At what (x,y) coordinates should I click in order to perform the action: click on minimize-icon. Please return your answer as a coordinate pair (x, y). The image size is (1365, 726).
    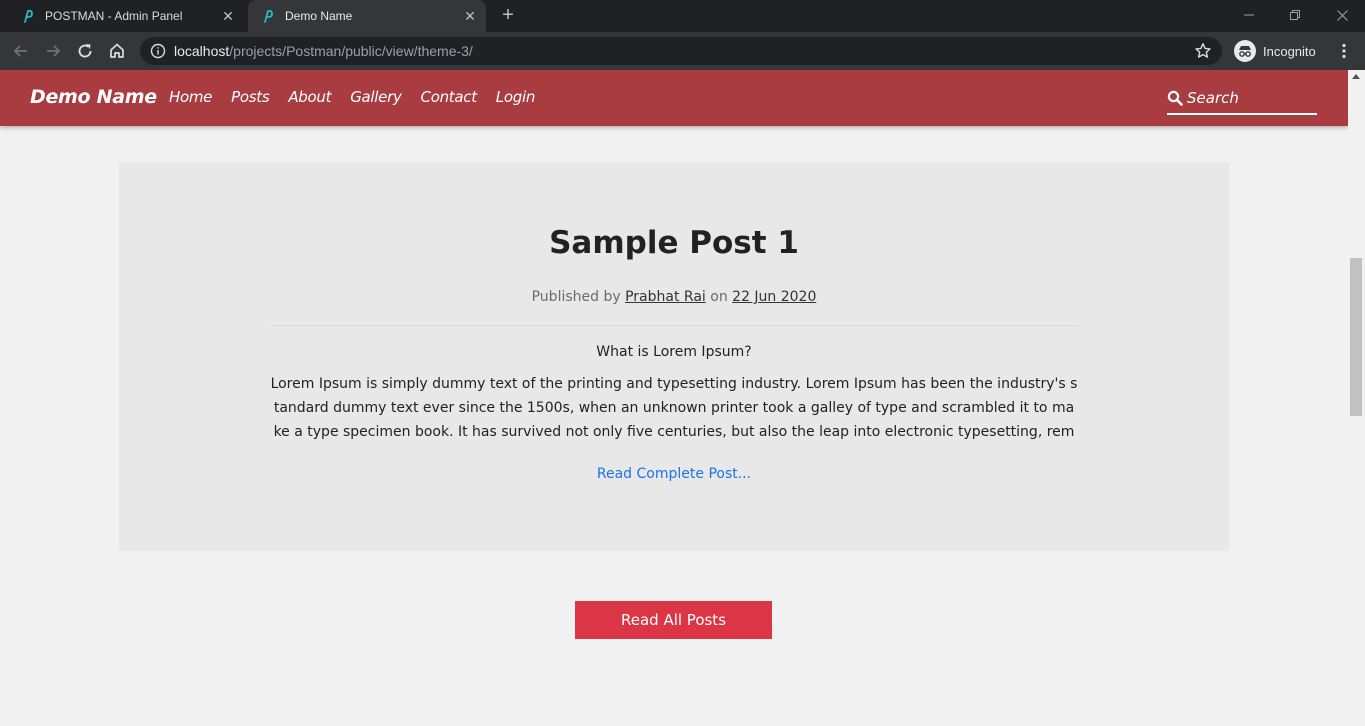
    Looking at the image, I should click on (1249, 15).